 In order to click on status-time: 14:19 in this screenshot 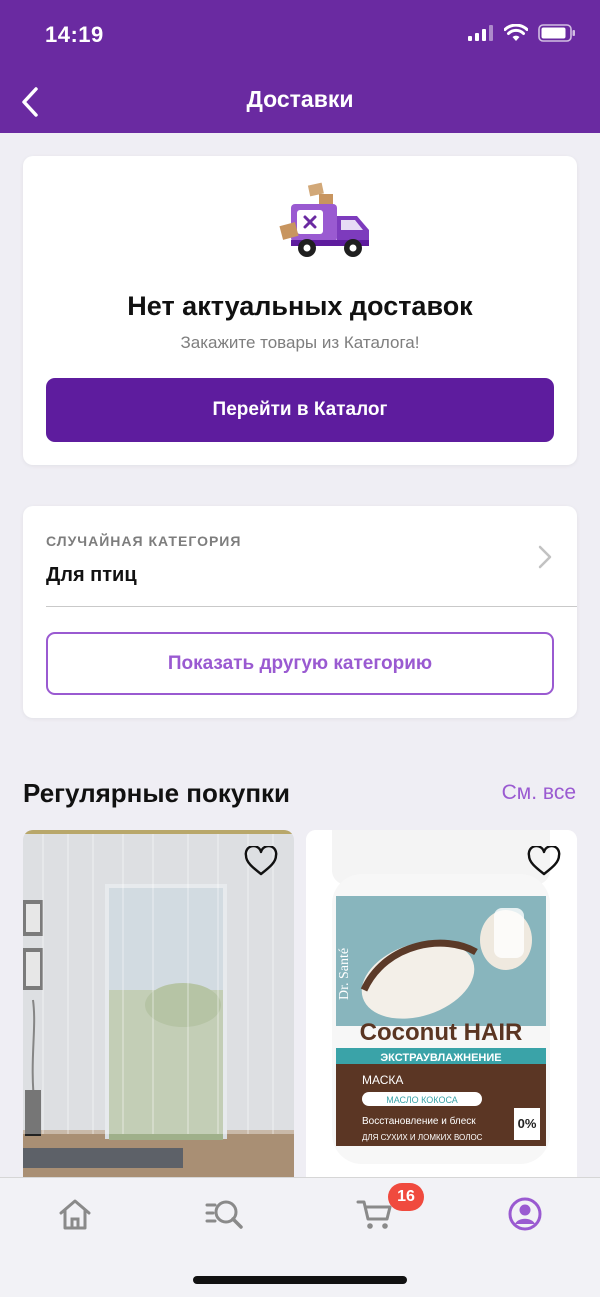, I will do `click(74, 34)`.